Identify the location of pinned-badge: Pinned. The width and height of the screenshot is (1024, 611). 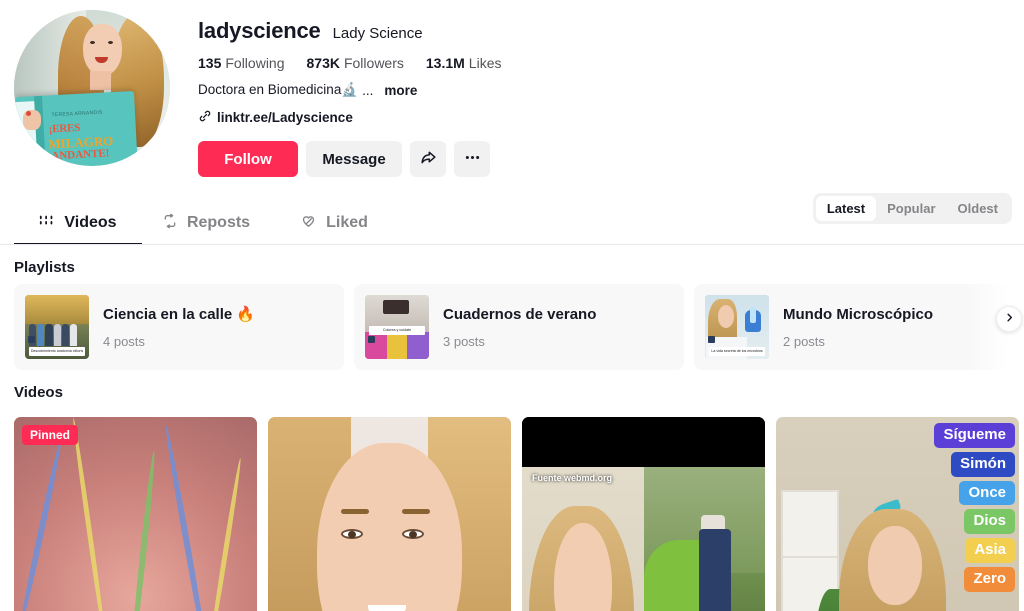
(50, 435).